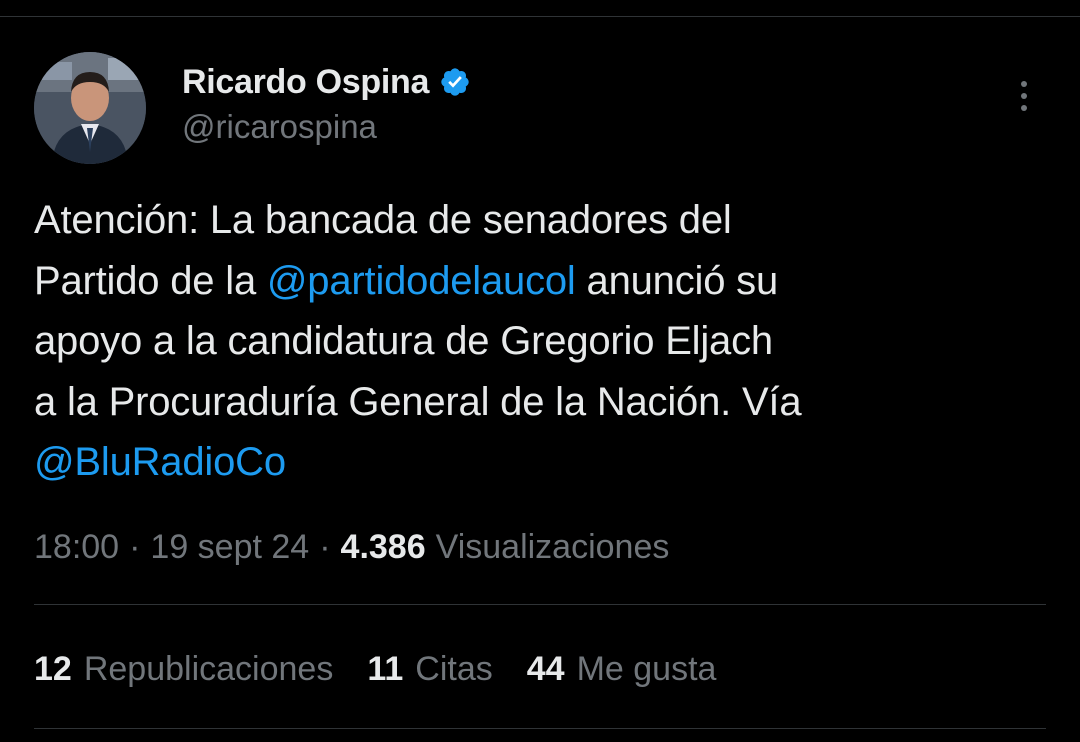  I want to click on author-name: Ricardo Ospina, so click(305, 82).